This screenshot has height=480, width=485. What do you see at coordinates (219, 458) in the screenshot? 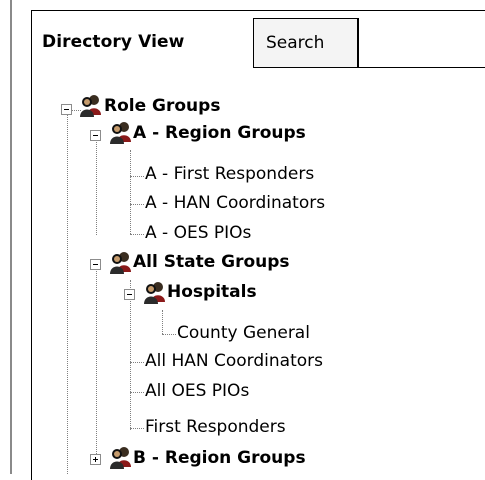
I see `tree-node-b-region-groups: B - Region Groups` at bounding box center [219, 458].